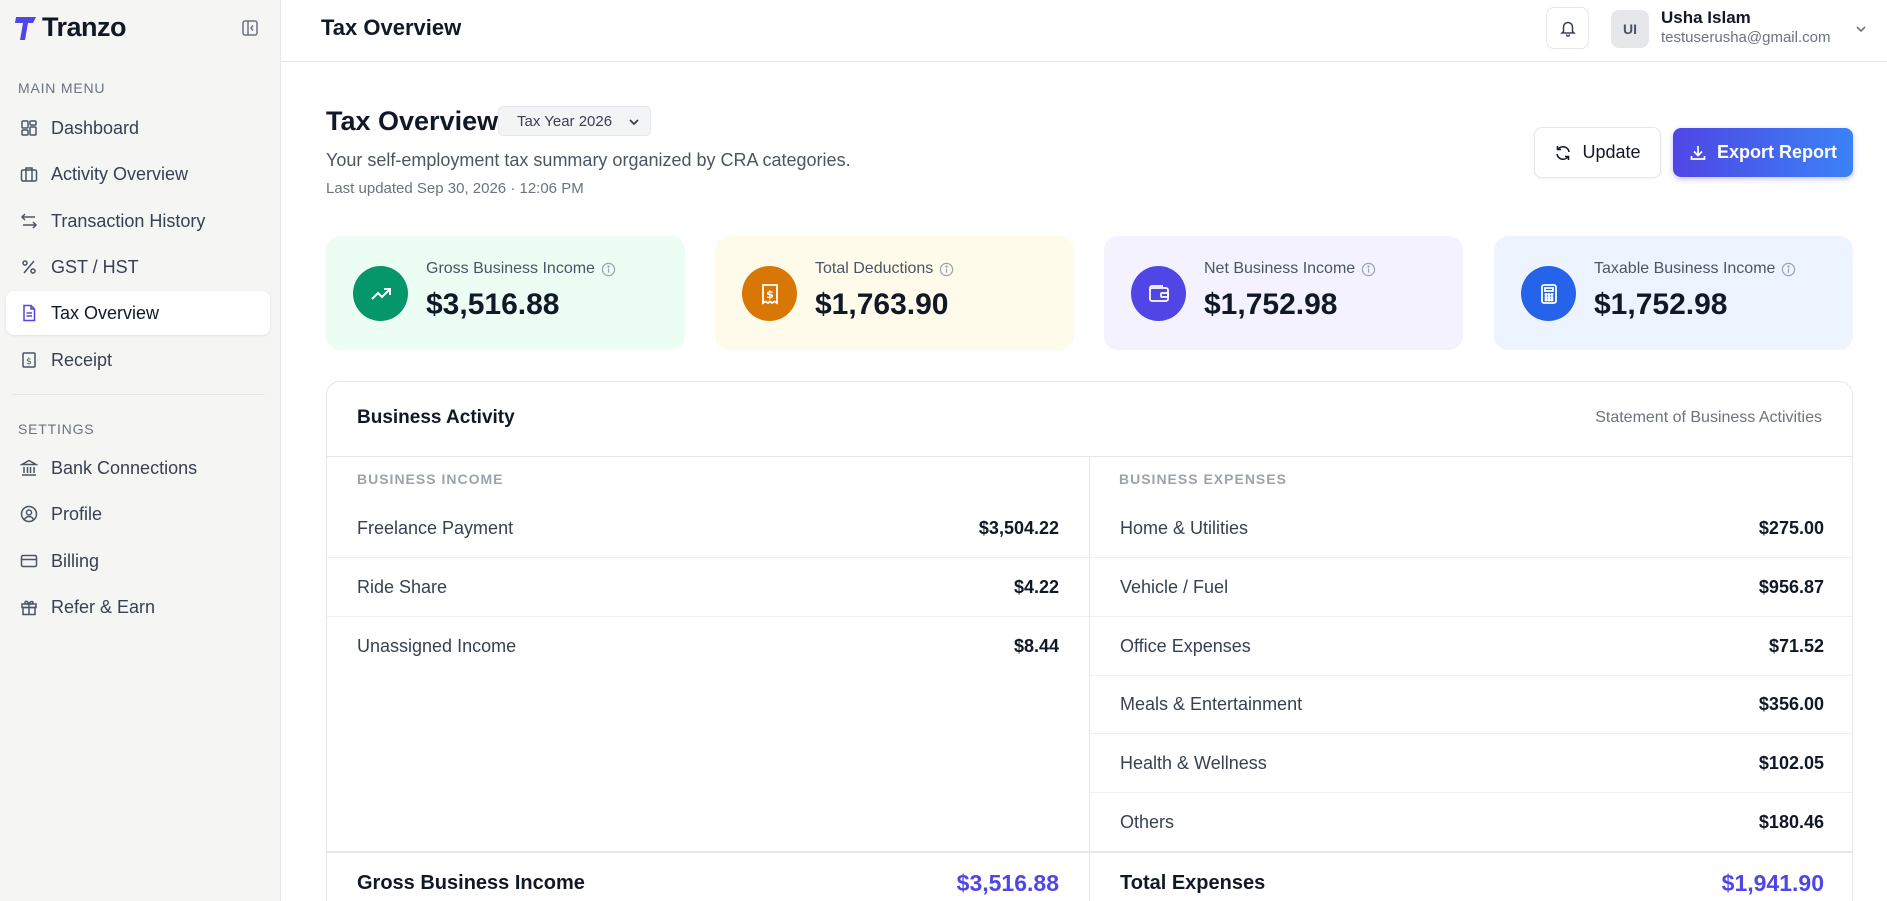  I want to click on sidebar-item-activity-overview: Activity Overview, so click(138, 174).